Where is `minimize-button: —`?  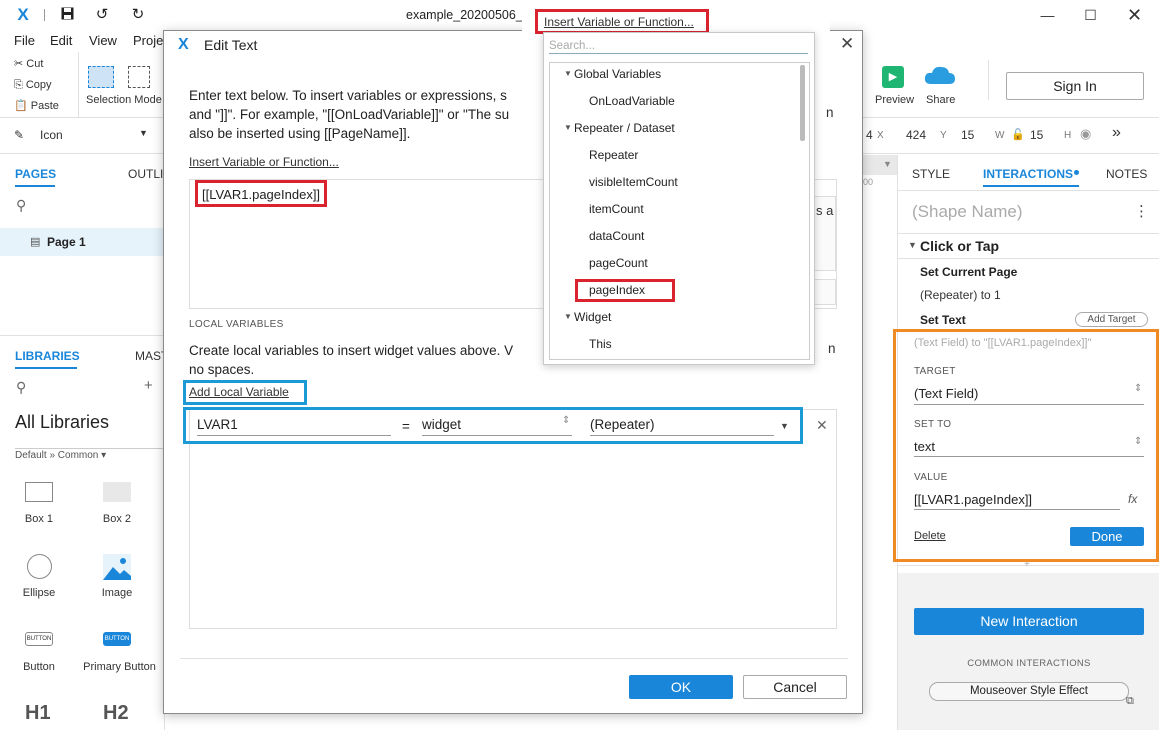
minimize-button: — is located at coordinates (1047, 15).